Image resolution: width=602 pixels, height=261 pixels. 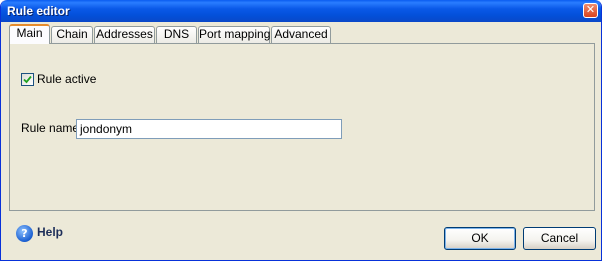 I want to click on help-icon: ?, so click(x=24, y=233).